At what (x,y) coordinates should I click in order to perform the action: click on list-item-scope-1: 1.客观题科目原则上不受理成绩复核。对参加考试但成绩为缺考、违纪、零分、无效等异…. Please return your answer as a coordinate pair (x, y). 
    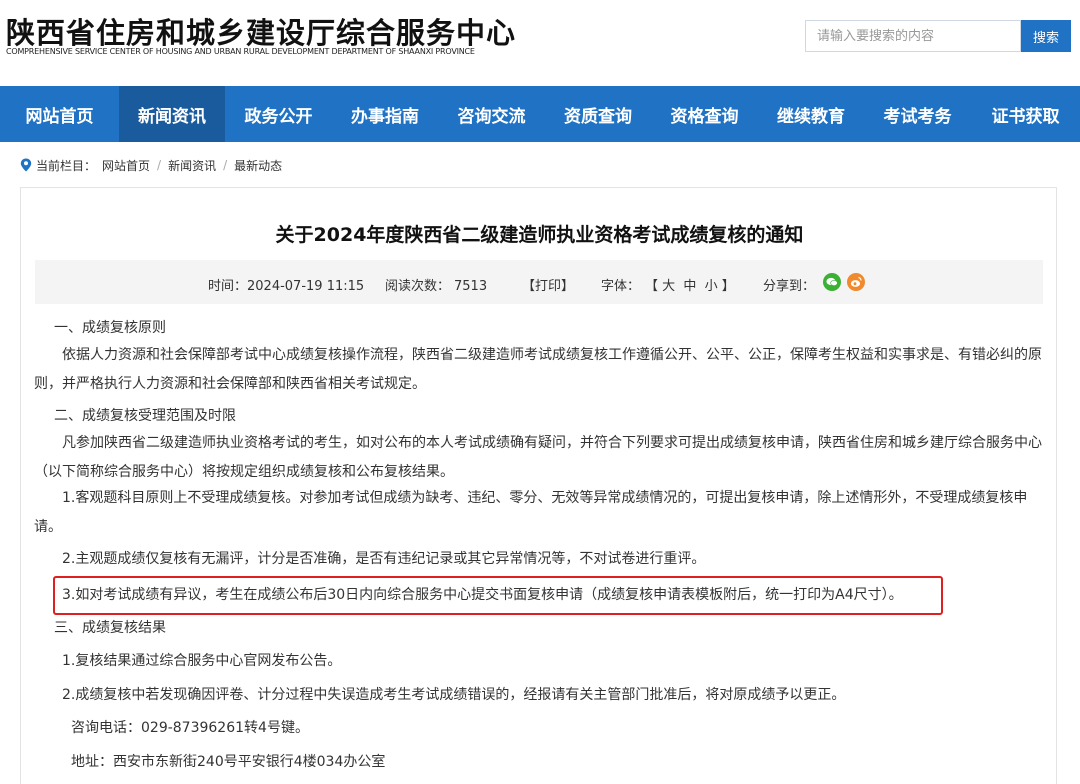
    Looking at the image, I should click on (531, 512).